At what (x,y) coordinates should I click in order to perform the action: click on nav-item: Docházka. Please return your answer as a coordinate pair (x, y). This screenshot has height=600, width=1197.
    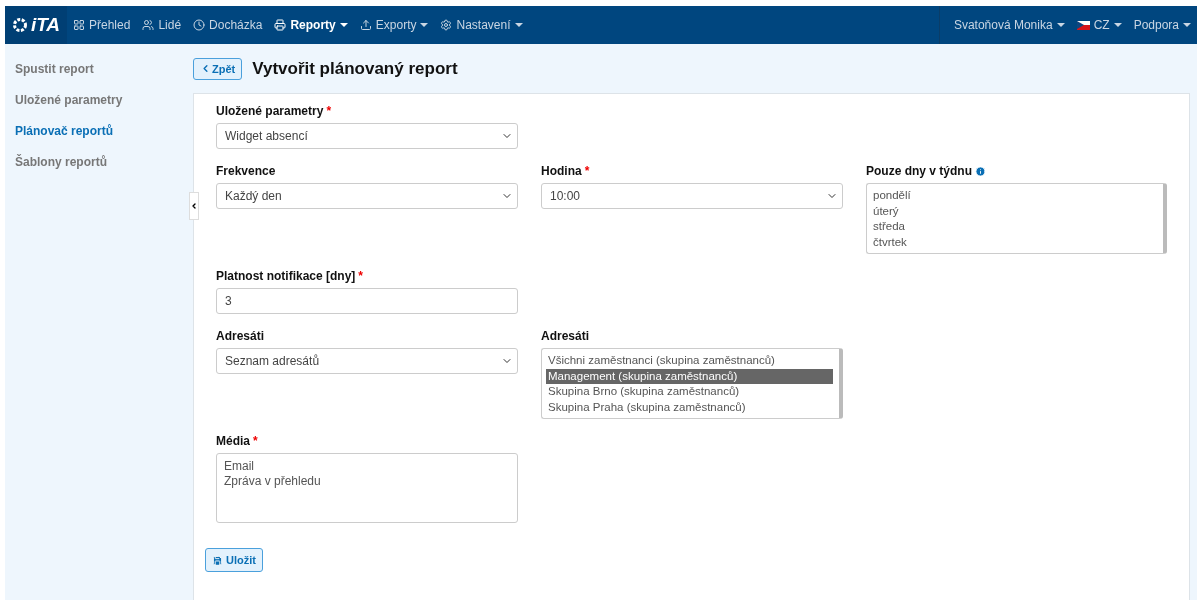
    Looking at the image, I should click on (228, 25).